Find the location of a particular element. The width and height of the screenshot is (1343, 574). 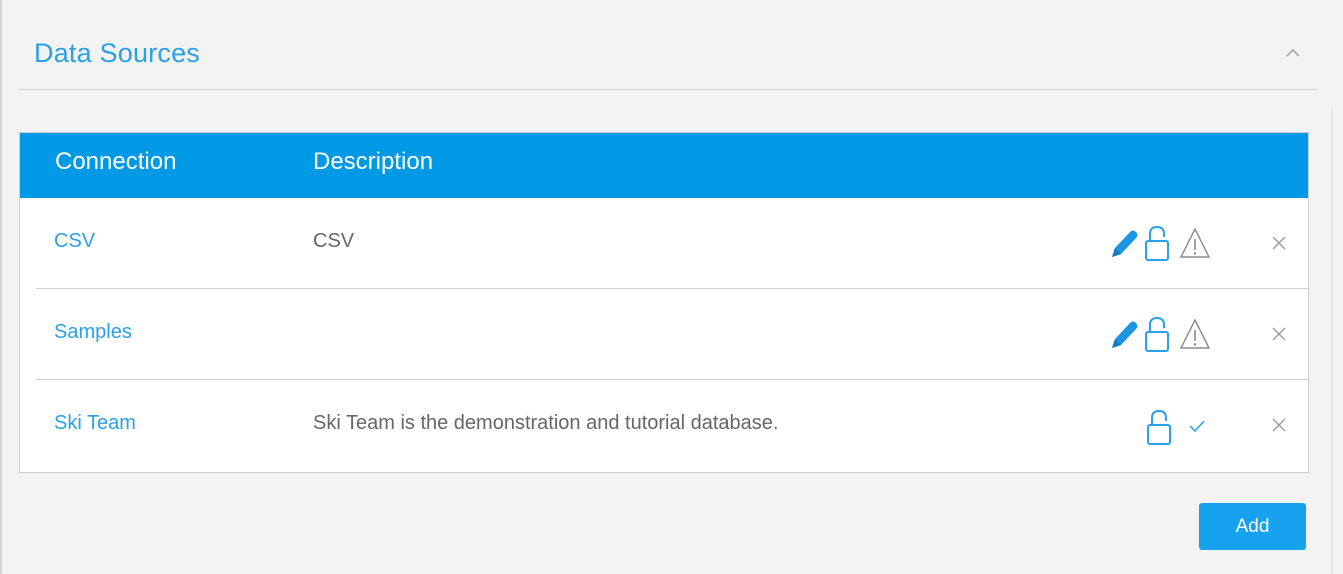

connection-name-link: CSV is located at coordinates (74, 241).